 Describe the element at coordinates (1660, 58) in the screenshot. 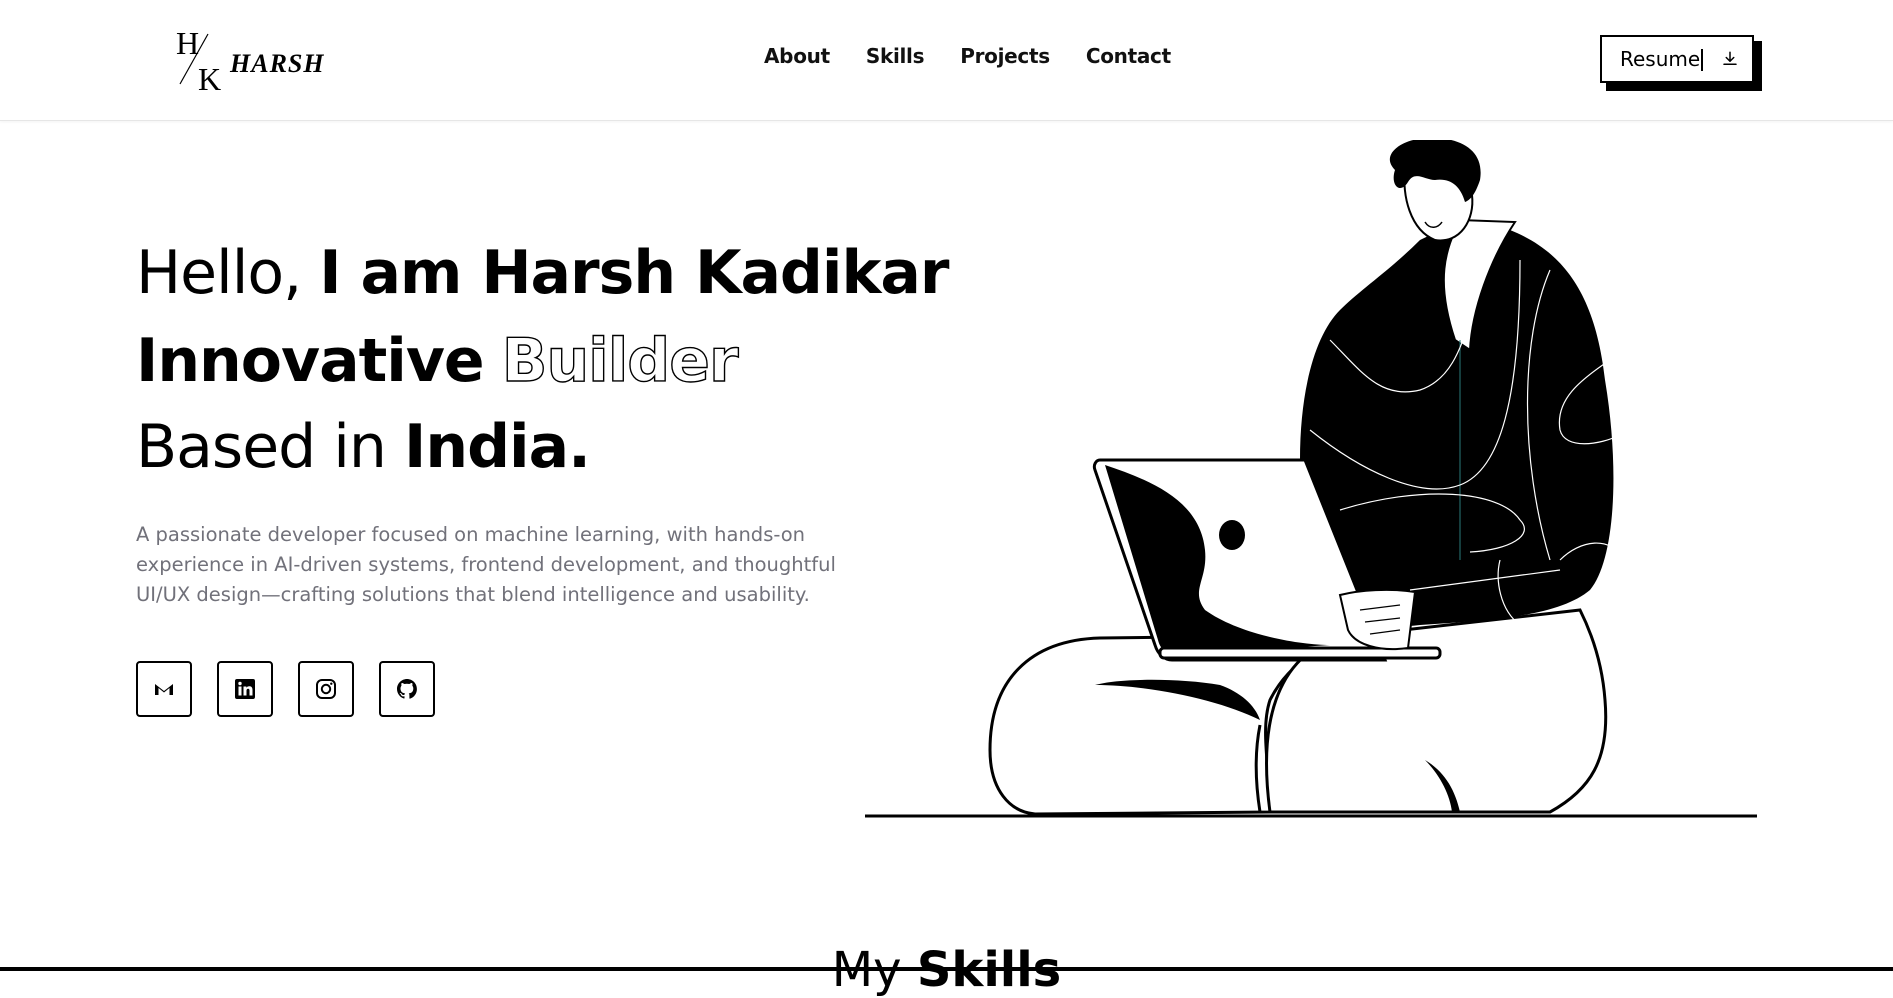

I see `resume-label: Resume` at that location.